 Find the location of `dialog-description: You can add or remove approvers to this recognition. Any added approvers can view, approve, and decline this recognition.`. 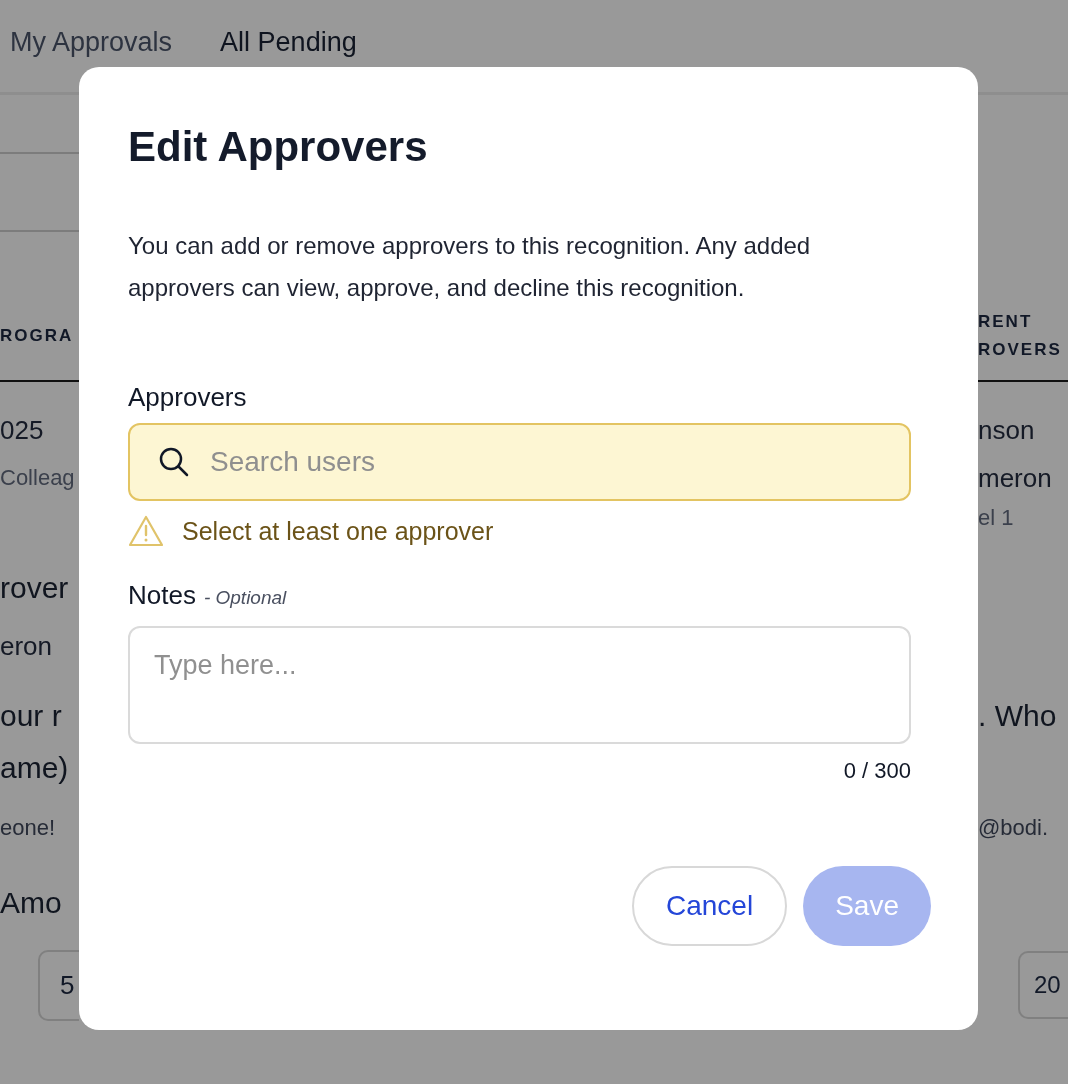

dialog-description: You can add or remove approvers to this recognition. Any added approvers can view, approve, and decline this recognition. is located at coordinates (470, 267).